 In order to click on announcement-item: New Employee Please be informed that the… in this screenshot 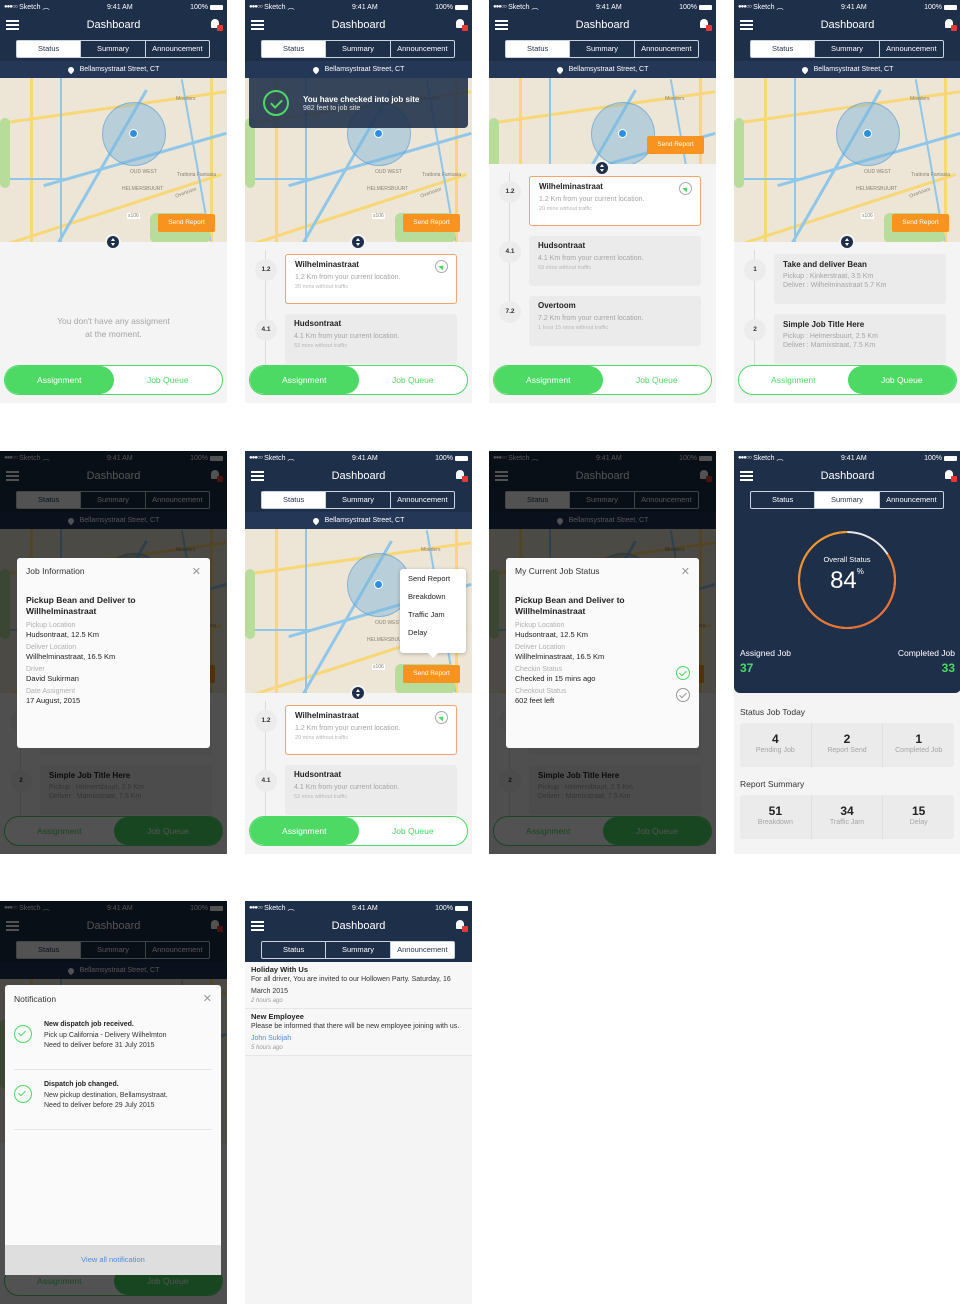, I will do `click(358, 1032)`.